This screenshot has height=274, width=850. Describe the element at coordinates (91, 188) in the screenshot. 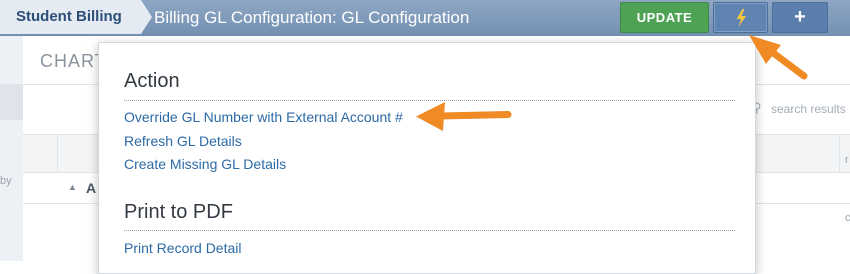

I see `column-header-label: A` at that location.